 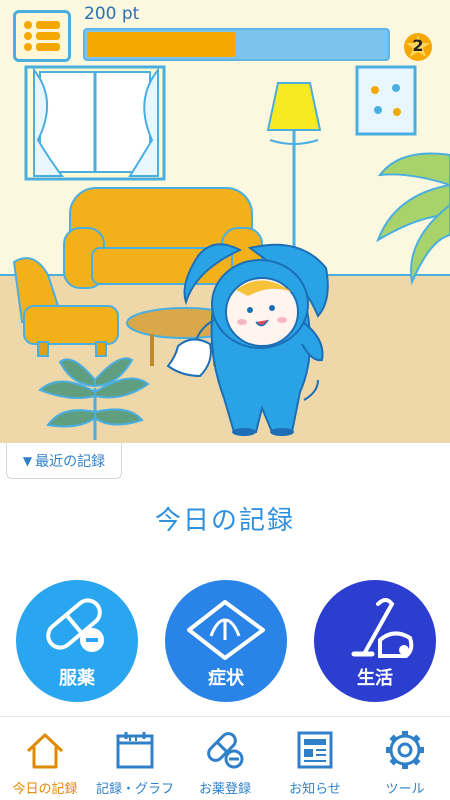 What do you see at coordinates (405, 789) in the screenshot?
I see `nav-label: ツール` at bounding box center [405, 789].